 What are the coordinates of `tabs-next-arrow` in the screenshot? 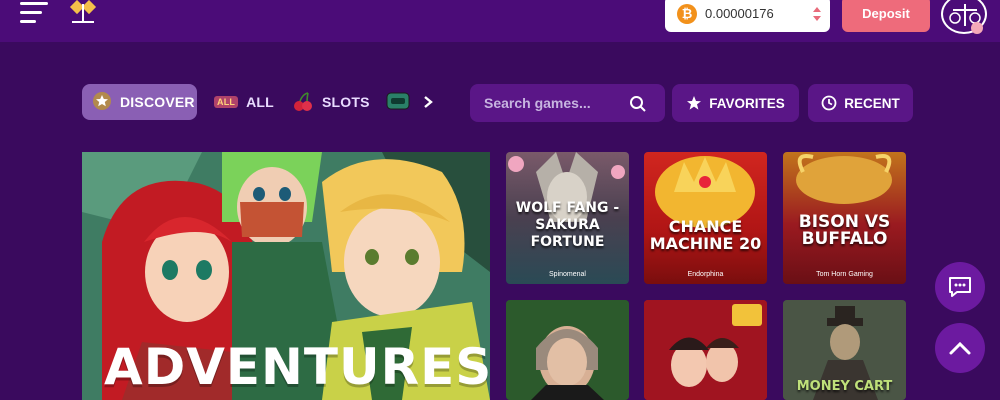 It's located at (428, 102).